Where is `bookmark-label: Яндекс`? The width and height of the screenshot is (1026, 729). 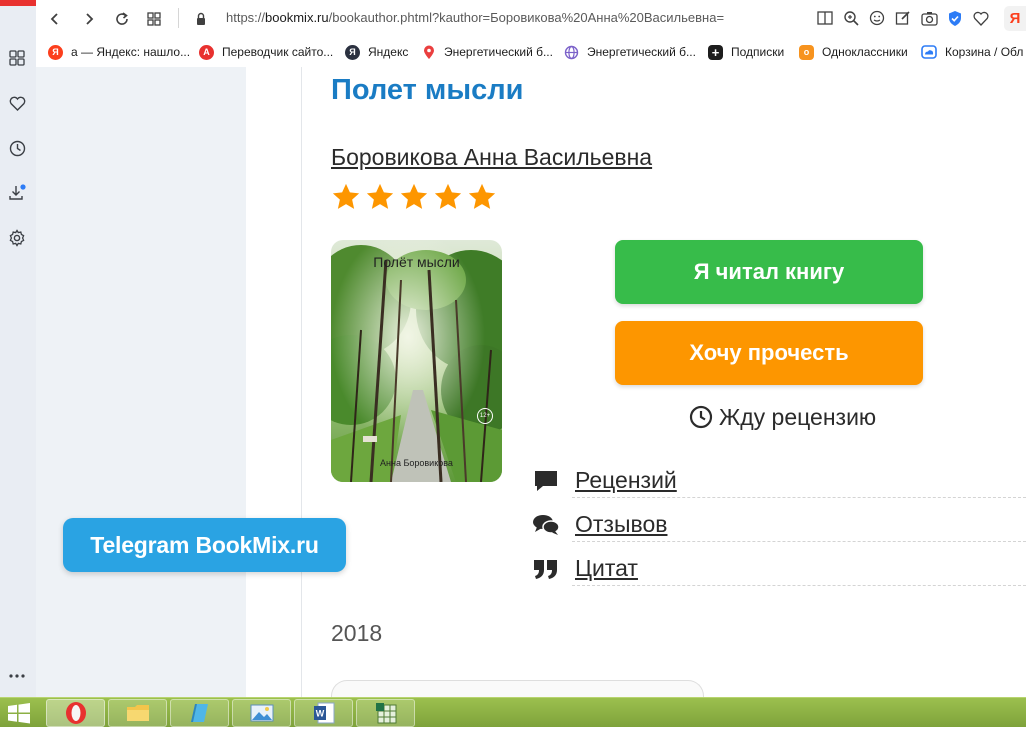
bookmark-label: Яндекс is located at coordinates (388, 52).